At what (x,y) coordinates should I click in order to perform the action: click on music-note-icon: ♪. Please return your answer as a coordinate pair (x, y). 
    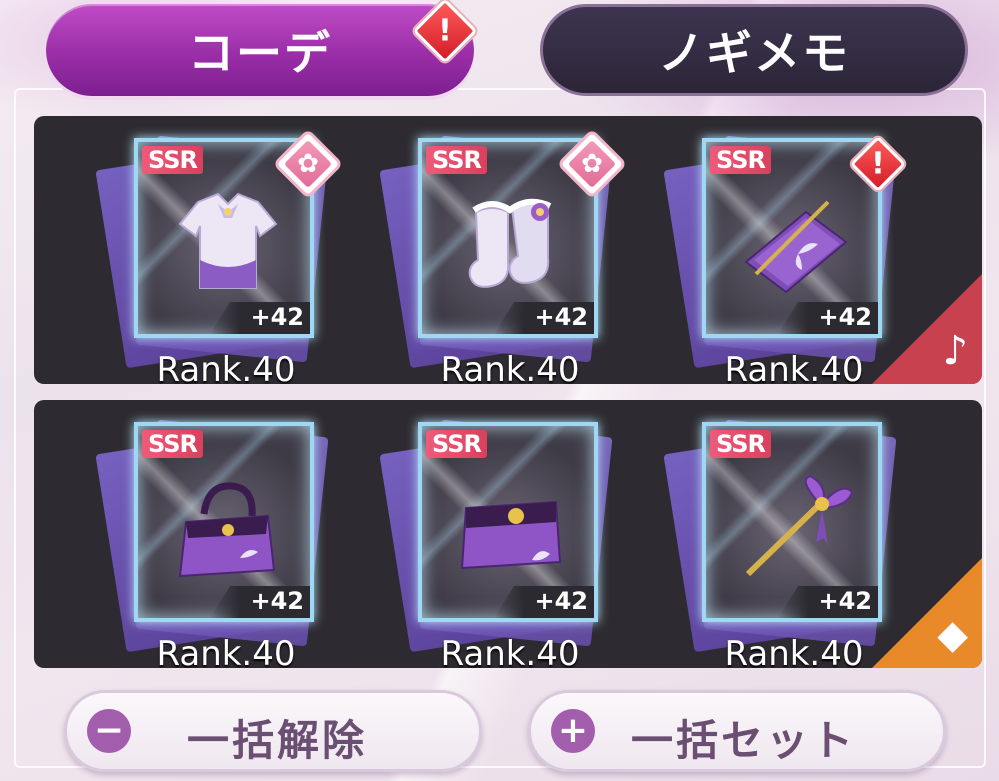
    Looking at the image, I should click on (927, 329).